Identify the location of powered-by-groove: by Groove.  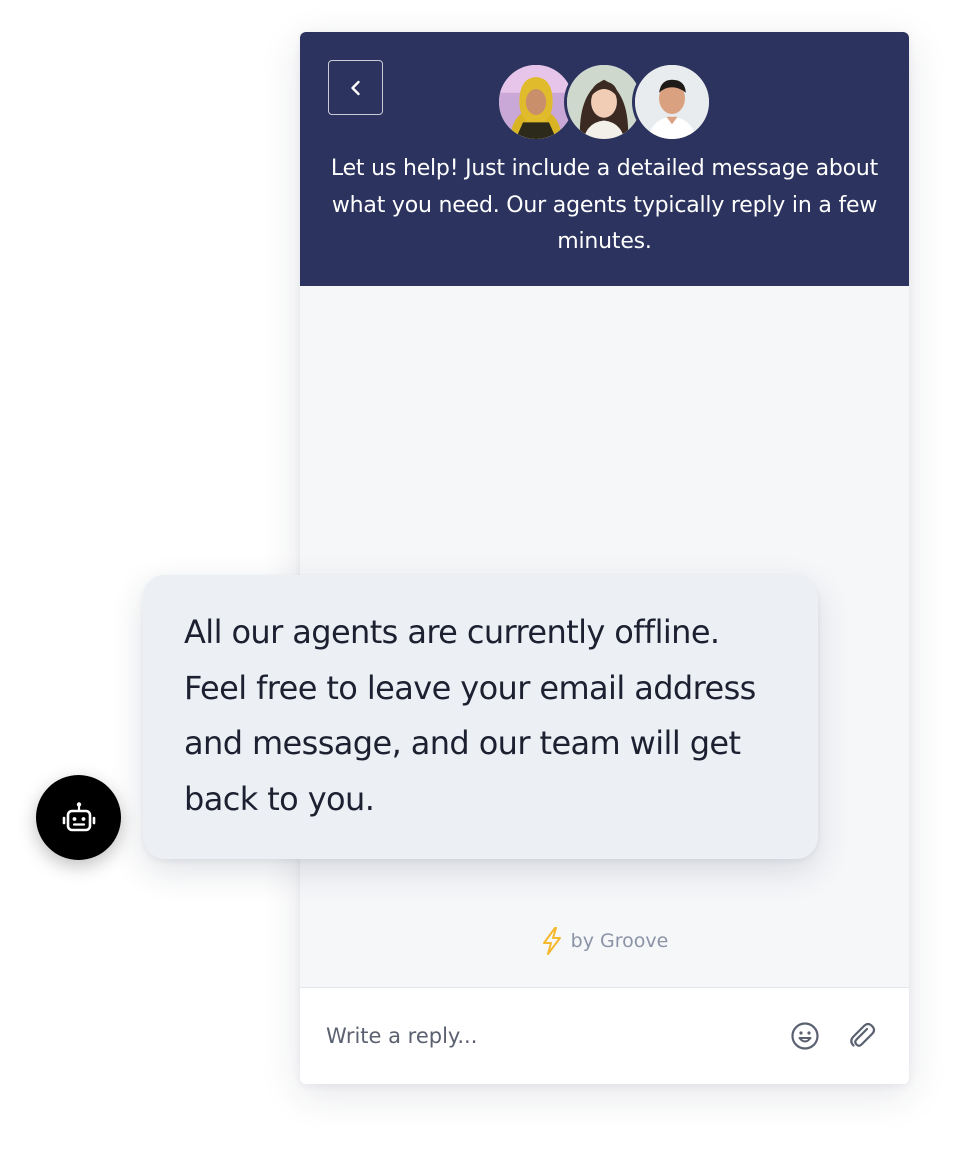
(604, 941).